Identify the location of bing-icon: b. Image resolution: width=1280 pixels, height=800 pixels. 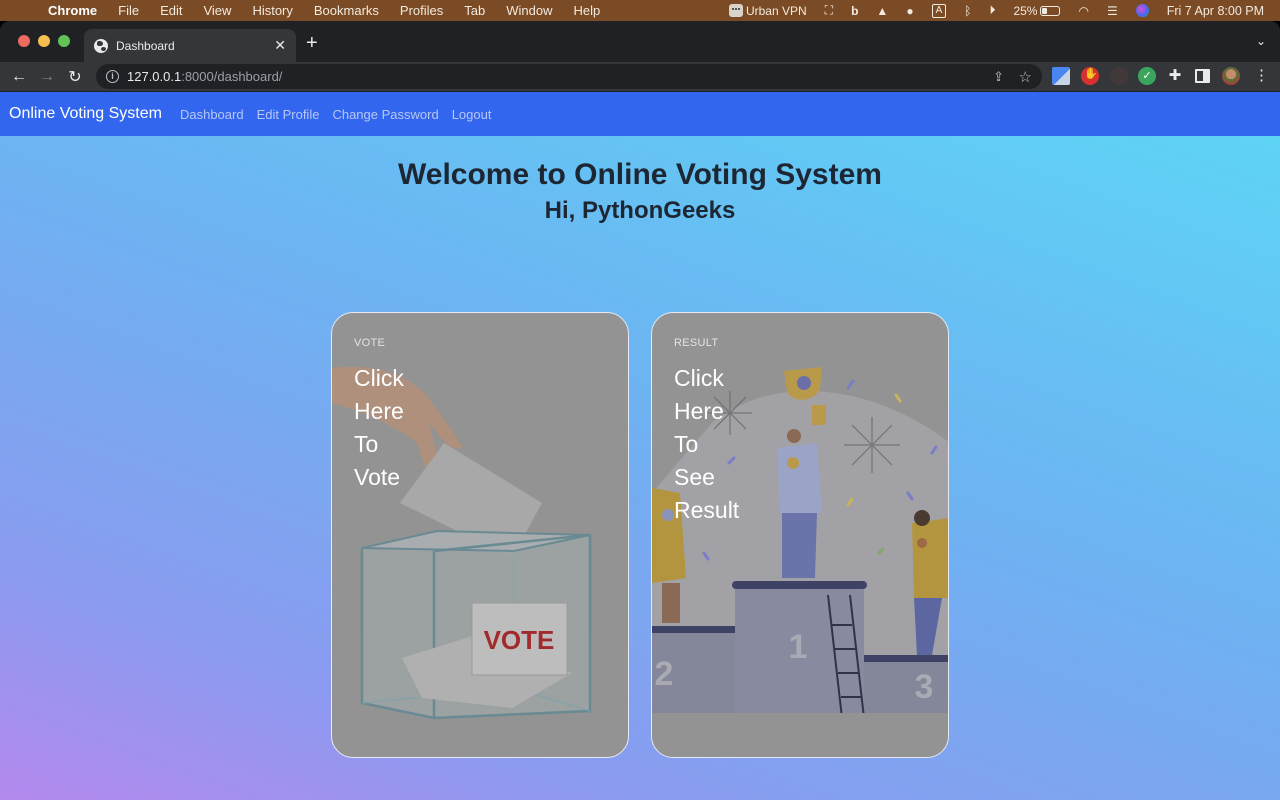
(854, 11).